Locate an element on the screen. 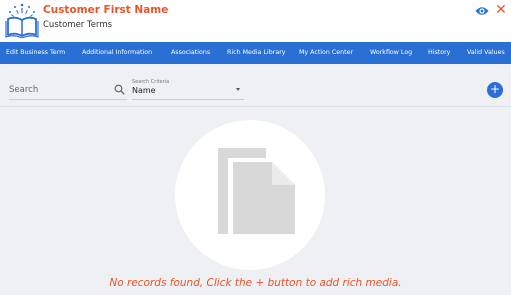 The width and height of the screenshot is (511, 295). tab-workflow-log: Workflow Log is located at coordinates (391, 52).